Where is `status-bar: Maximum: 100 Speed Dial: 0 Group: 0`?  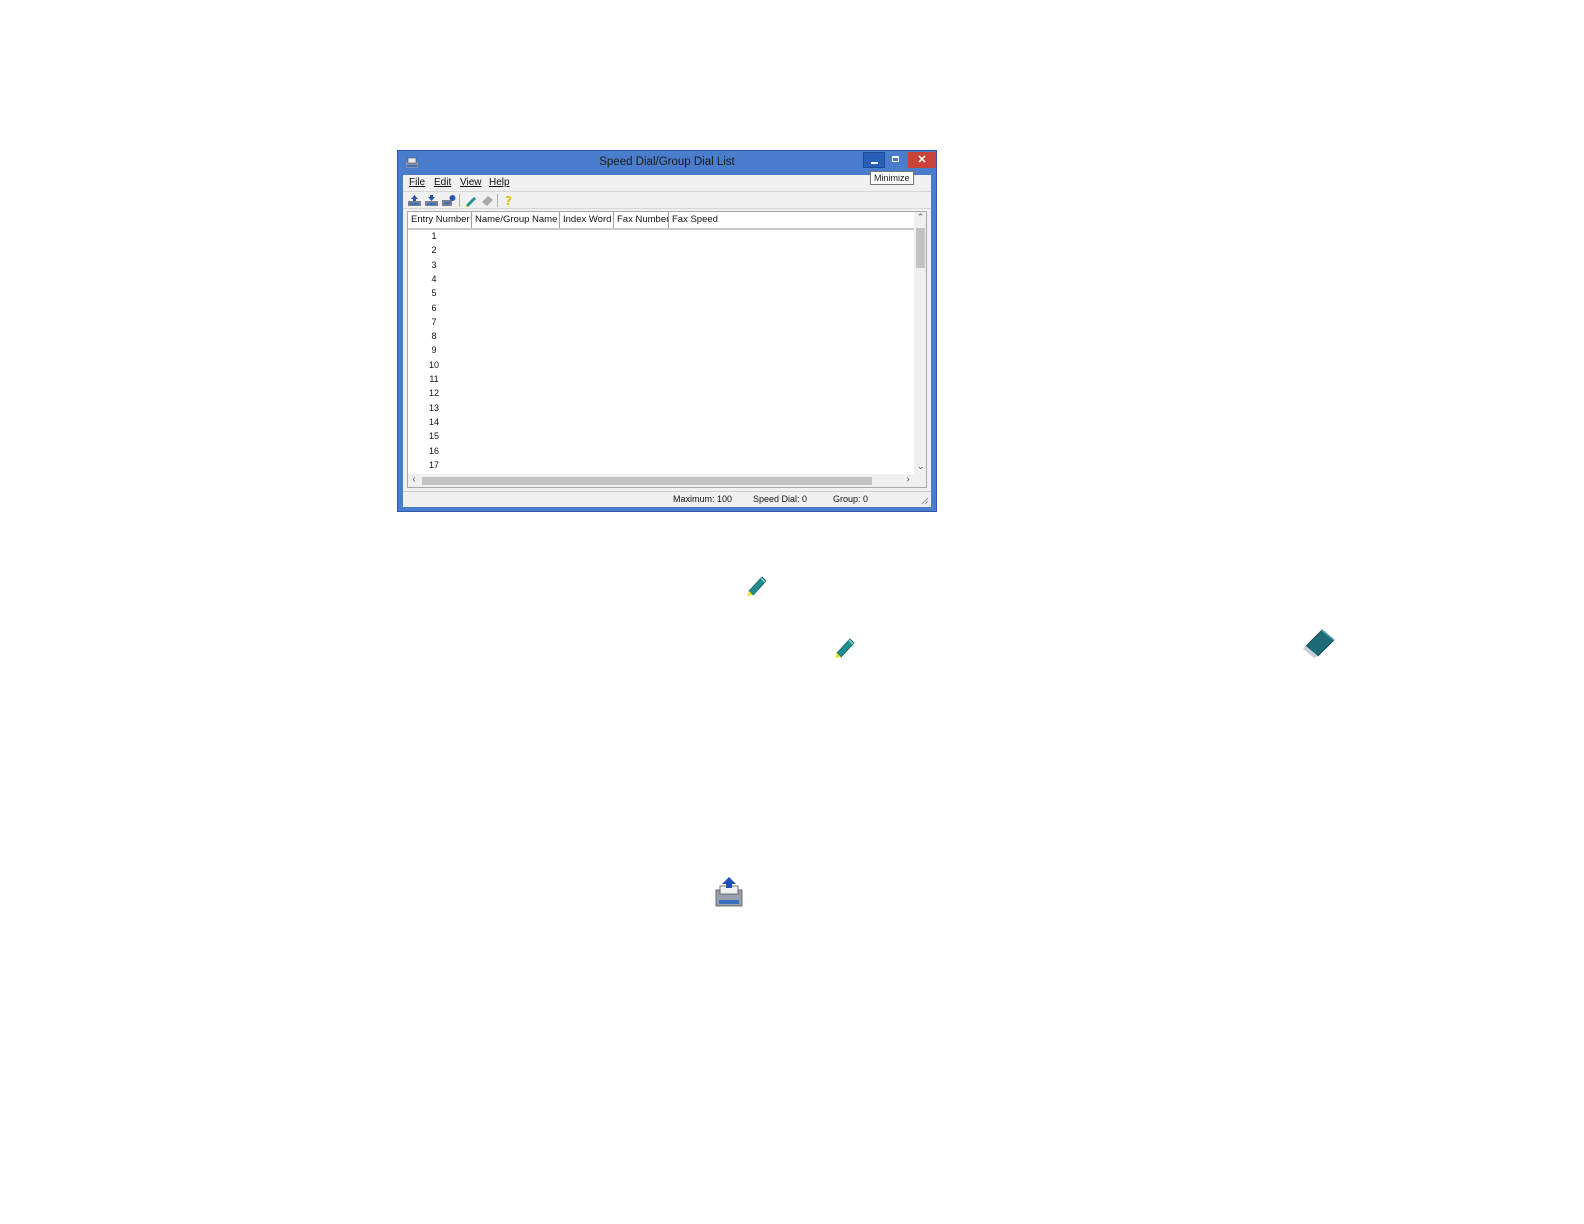
status-bar: Maximum: 100 Speed Dial: 0 Group: 0 is located at coordinates (667, 498).